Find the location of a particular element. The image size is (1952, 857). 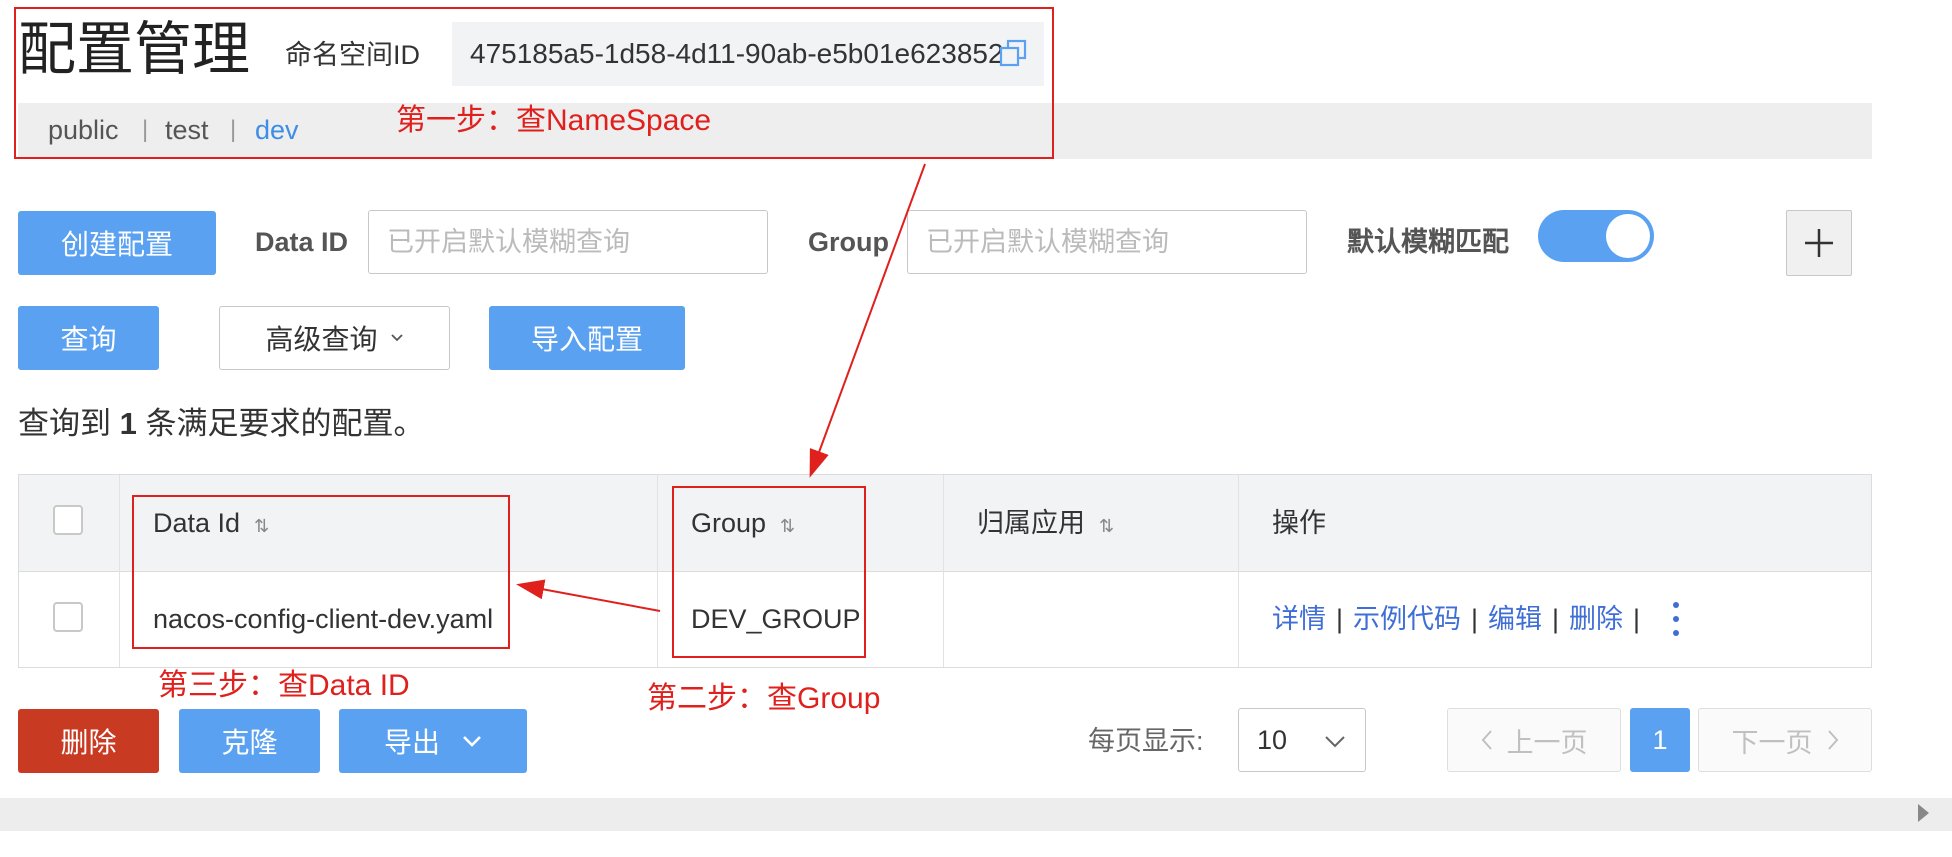

annotation-arrows is located at coordinates (721, 387).